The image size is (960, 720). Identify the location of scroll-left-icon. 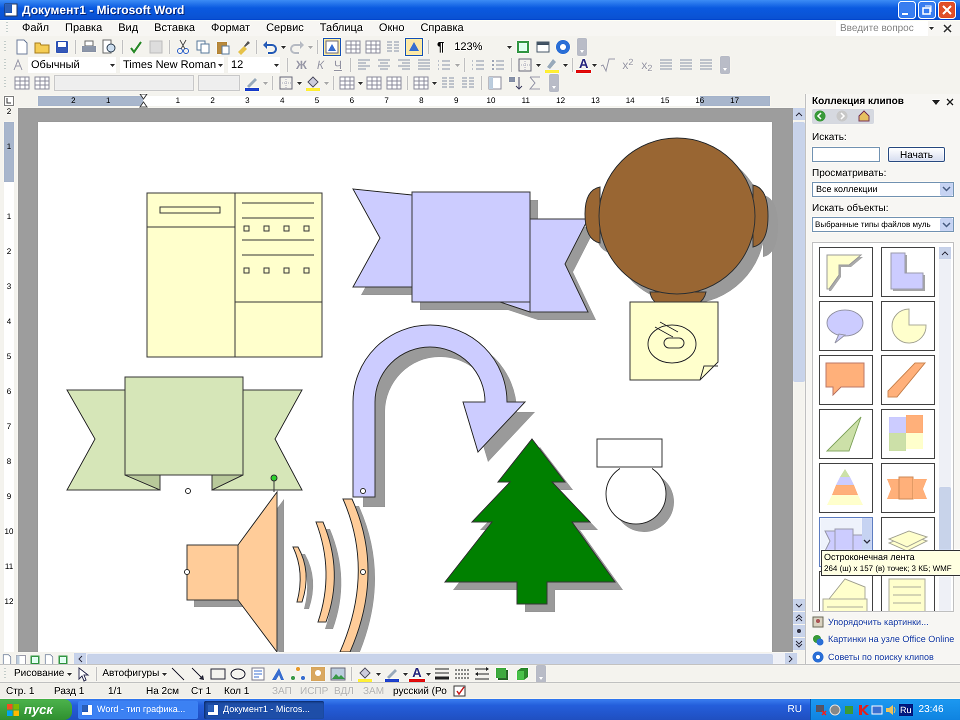
(80, 658).